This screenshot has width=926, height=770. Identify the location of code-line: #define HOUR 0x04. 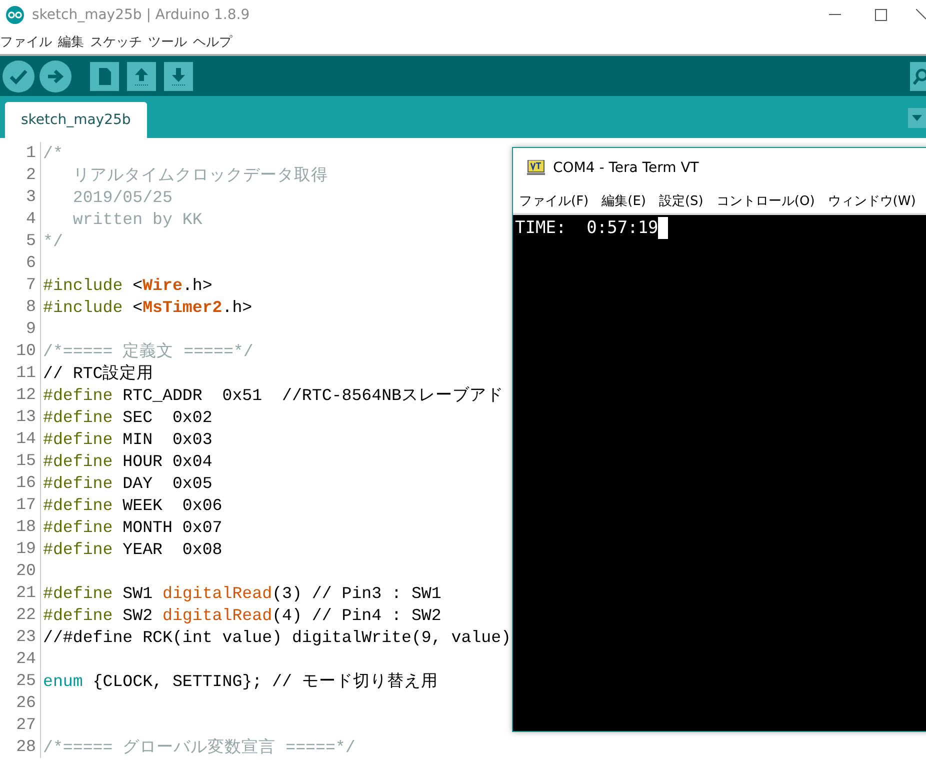
(127, 461).